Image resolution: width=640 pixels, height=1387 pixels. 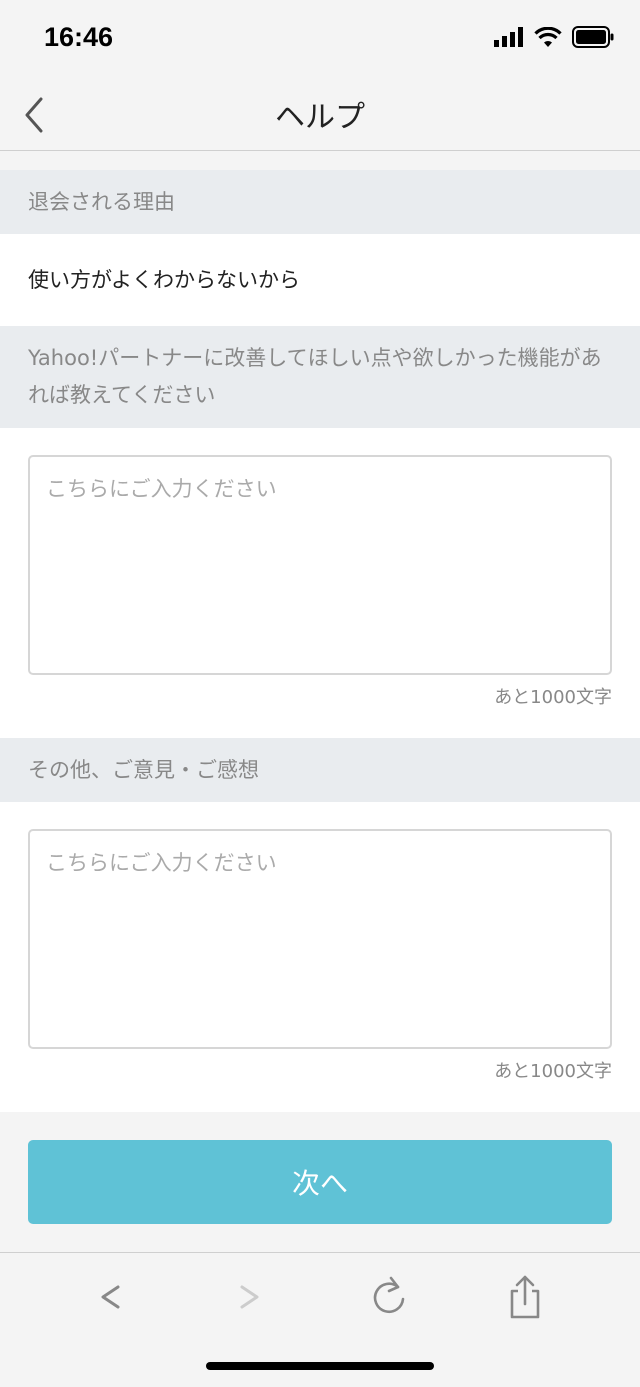 What do you see at coordinates (508, 37) in the screenshot?
I see `signal-icon` at bounding box center [508, 37].